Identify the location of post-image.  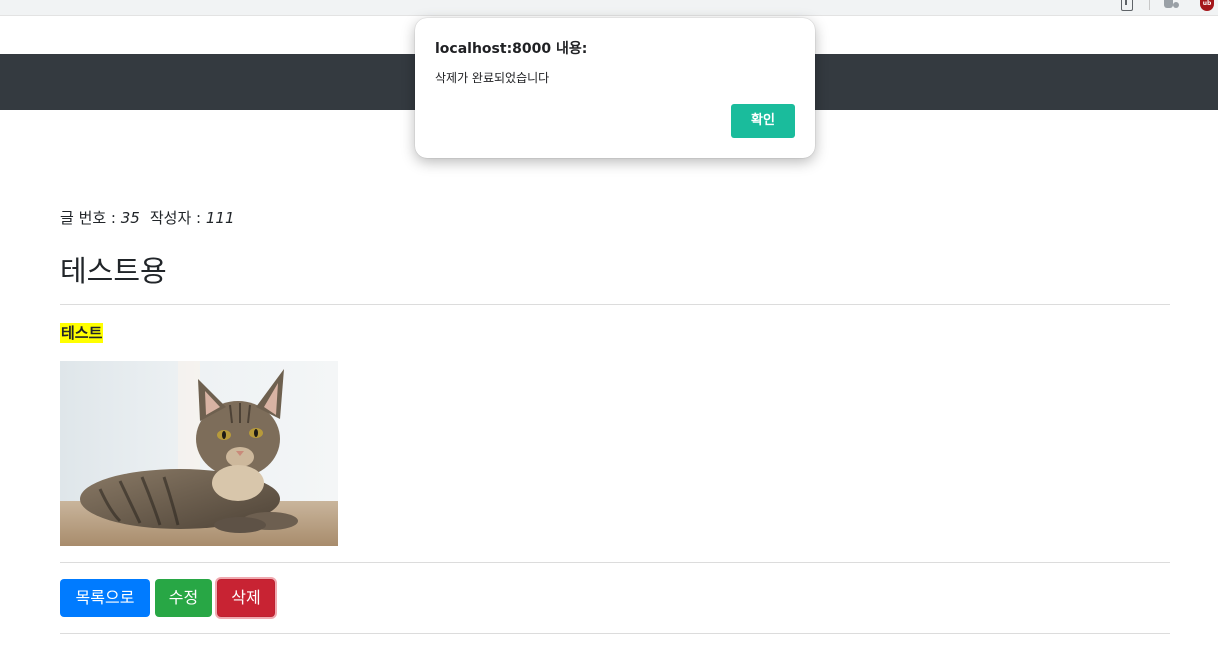
(199, 453).